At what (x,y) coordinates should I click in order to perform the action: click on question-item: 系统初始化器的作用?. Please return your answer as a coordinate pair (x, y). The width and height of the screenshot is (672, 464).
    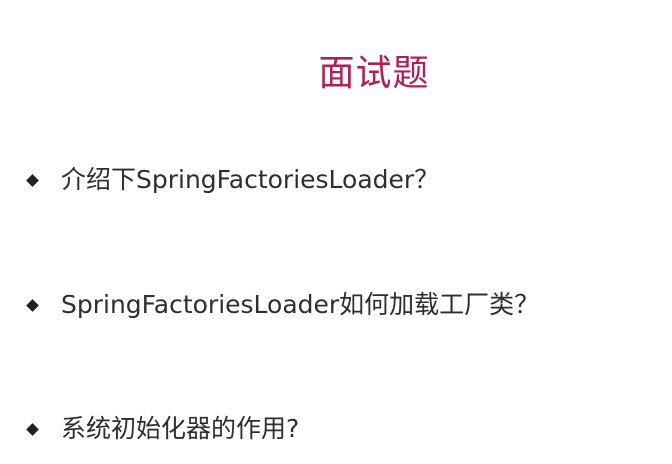
    Looking at the image, I should click on (162, 429).